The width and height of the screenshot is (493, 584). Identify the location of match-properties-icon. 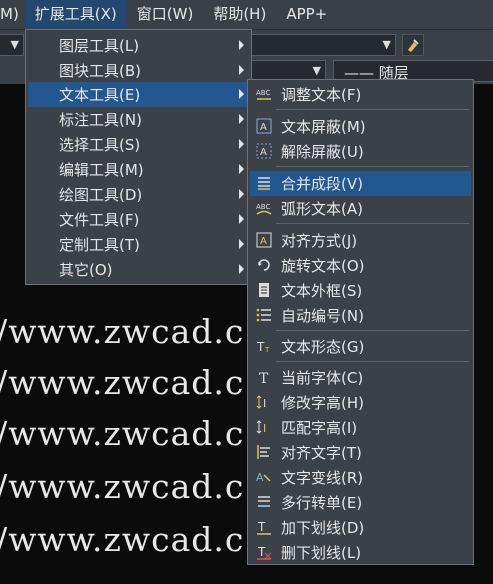
(413, 45).